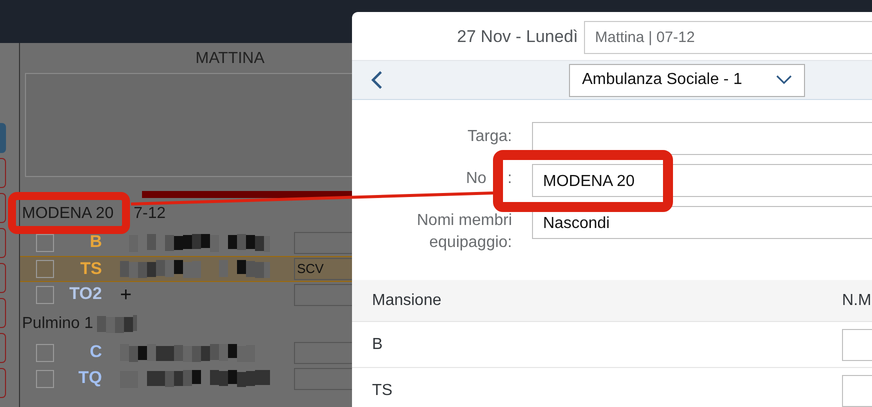  Describe the element at coordinates (464, 232) in the screenshot. I see `field-label: Nomi membri equipaggio:` at that location.